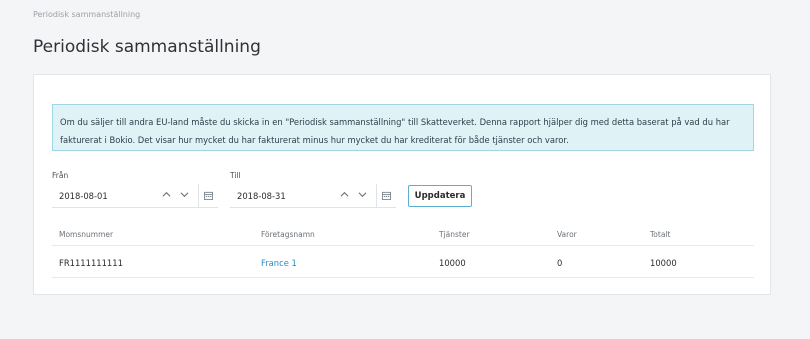  What do you see at coordinates (560, 263) in the screenshot?
I see `table-cell-varor: 0` at bounding box center [560, 263].